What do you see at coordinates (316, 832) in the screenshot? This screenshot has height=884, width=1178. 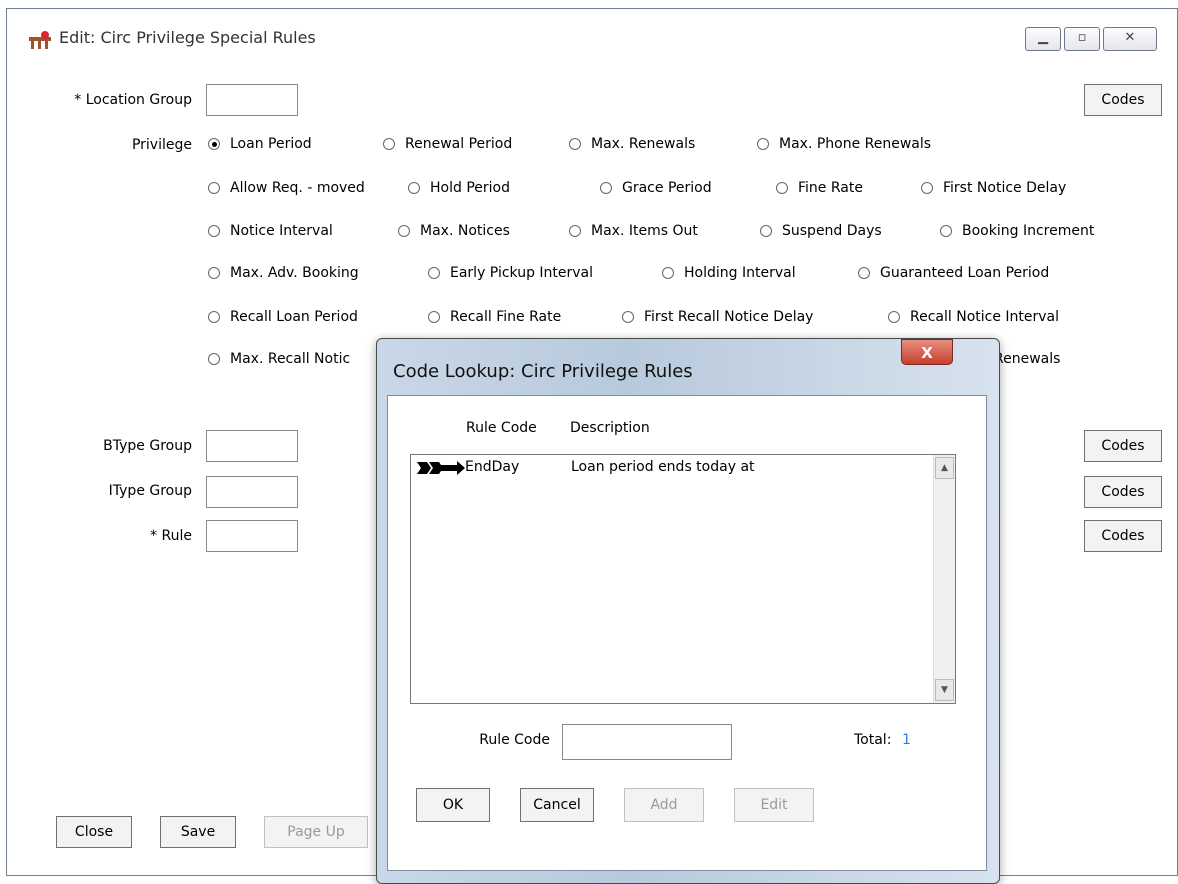 I see `page-up-button: Page Up` at bounding box center [316, 832].